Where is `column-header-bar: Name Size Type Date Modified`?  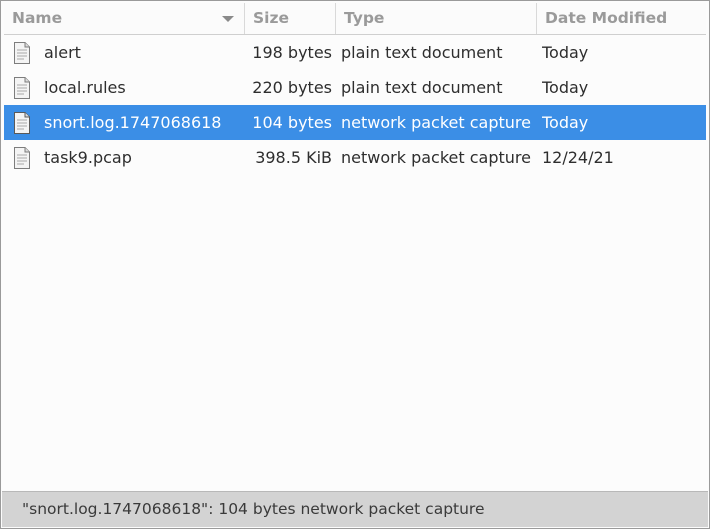 column-header-bar: Name Size Type Date Modified is located at coordinates (355, 19).